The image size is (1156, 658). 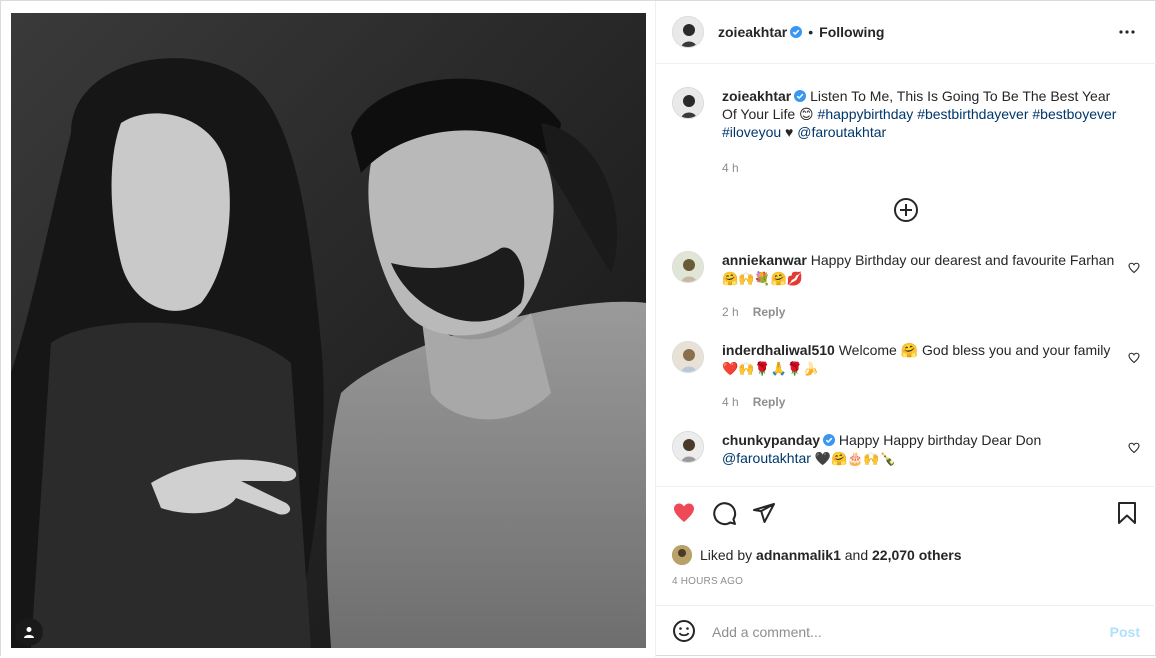 I want to click on paper-plane-icon, so click(x=764, y=513).